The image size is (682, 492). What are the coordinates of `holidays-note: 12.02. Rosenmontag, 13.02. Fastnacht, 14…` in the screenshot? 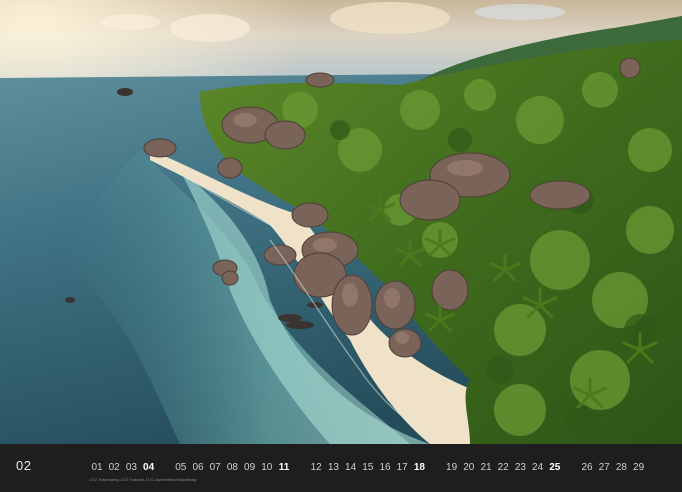 It's located at (143, 480).